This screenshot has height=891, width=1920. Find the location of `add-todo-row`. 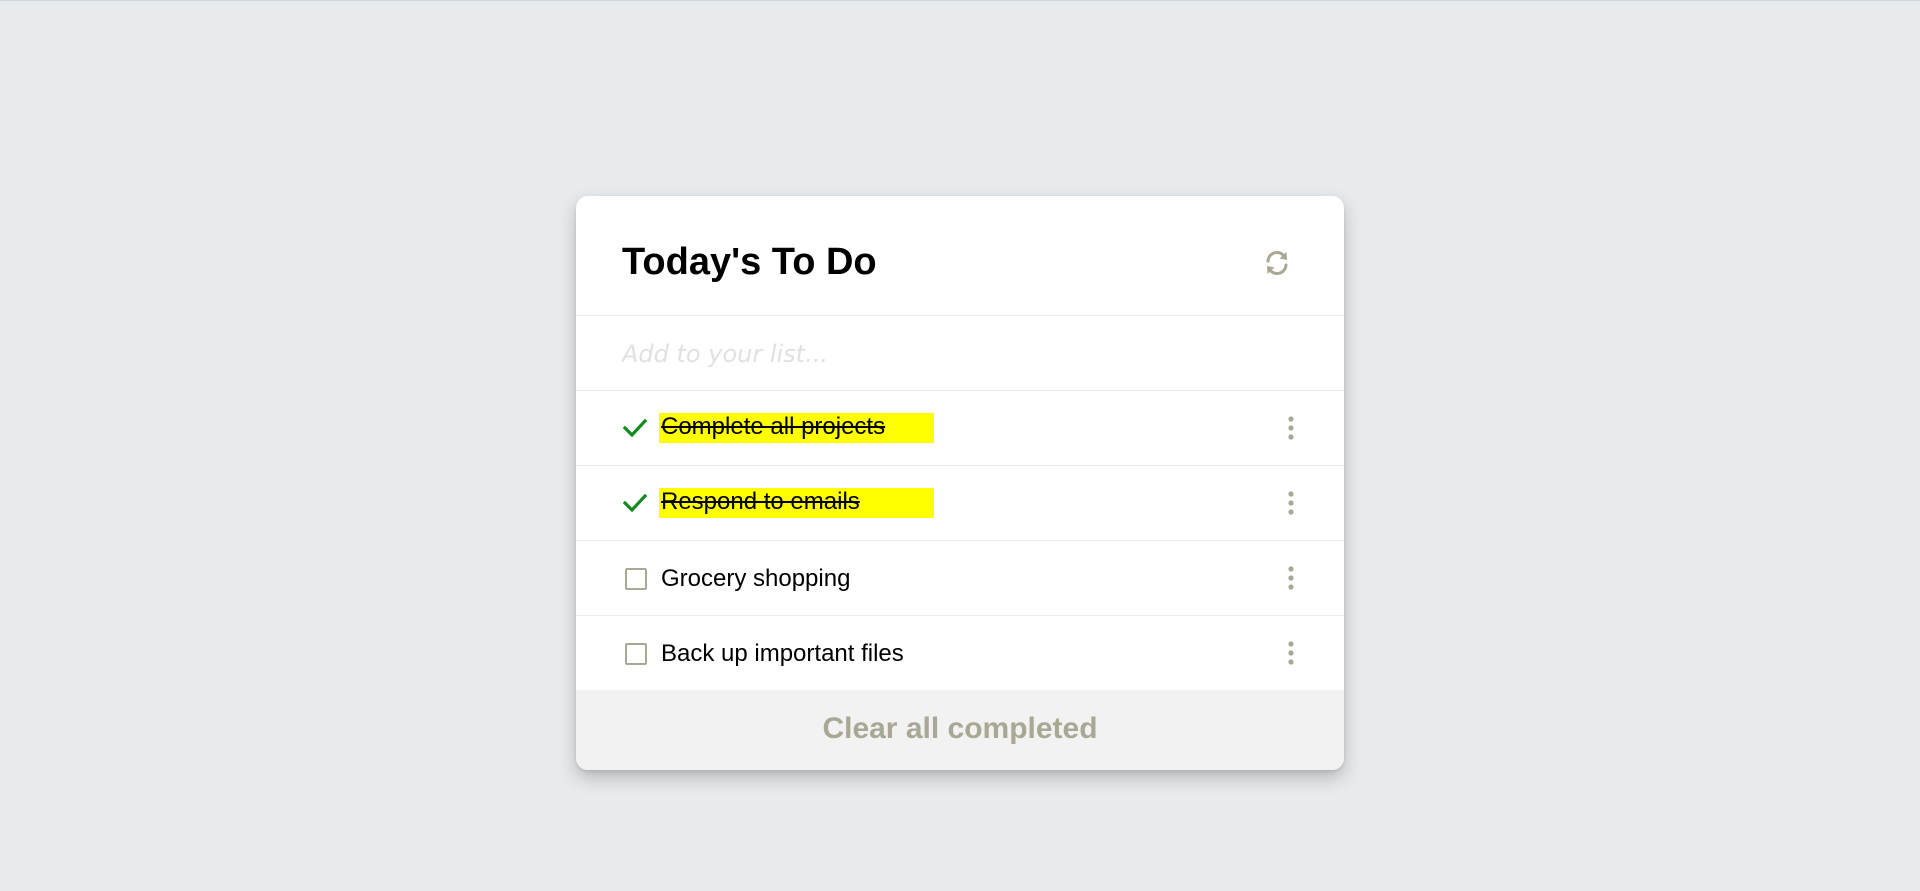

add-todo-row is located at coordinates (960, 353).